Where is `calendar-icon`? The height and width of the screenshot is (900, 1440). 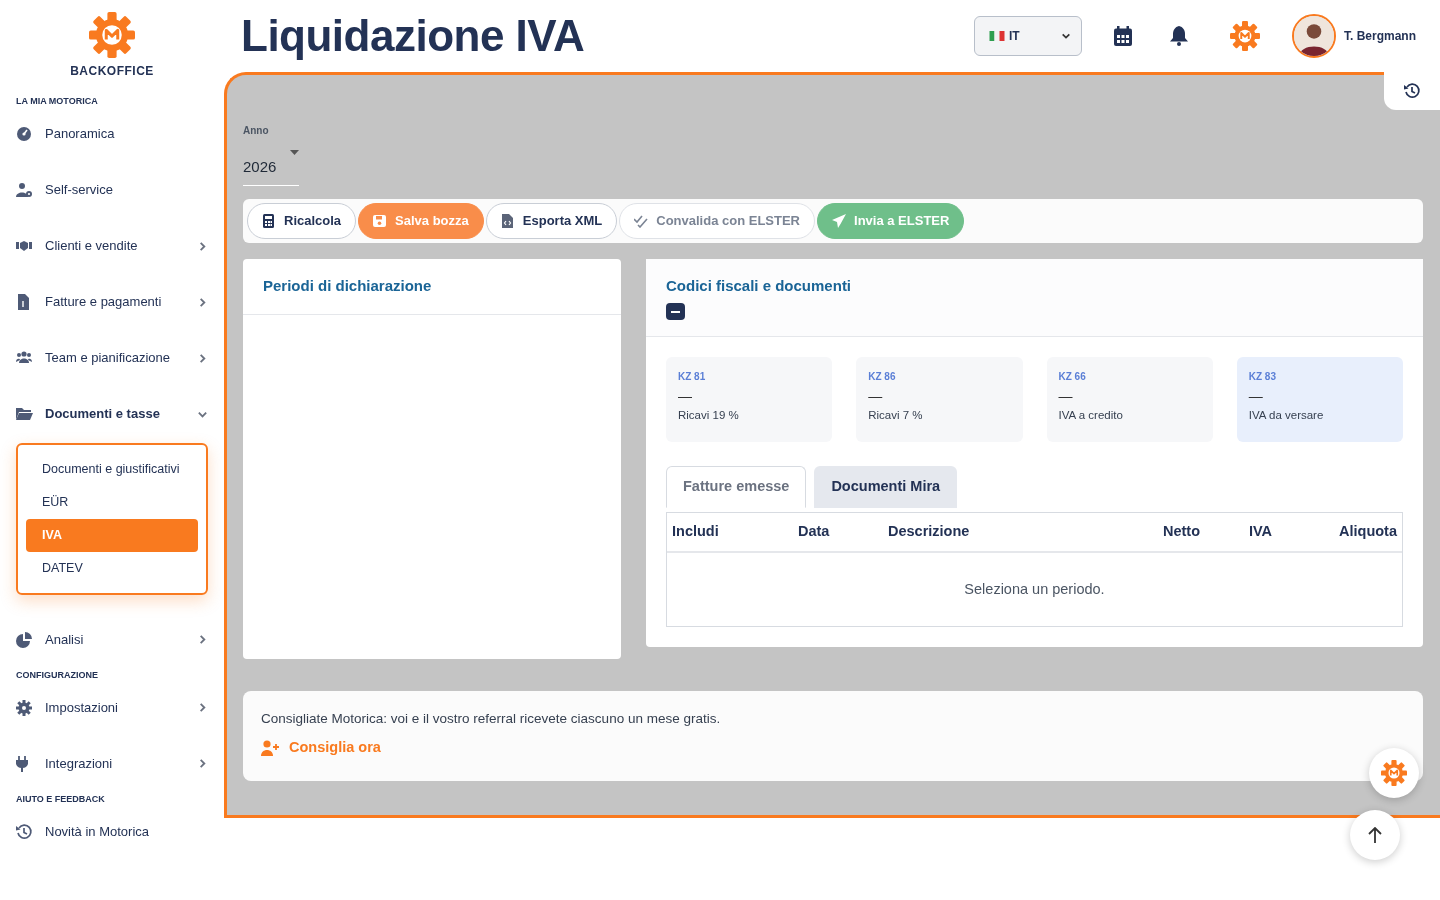
calendar-icon is located at coordinates (1123, 36).